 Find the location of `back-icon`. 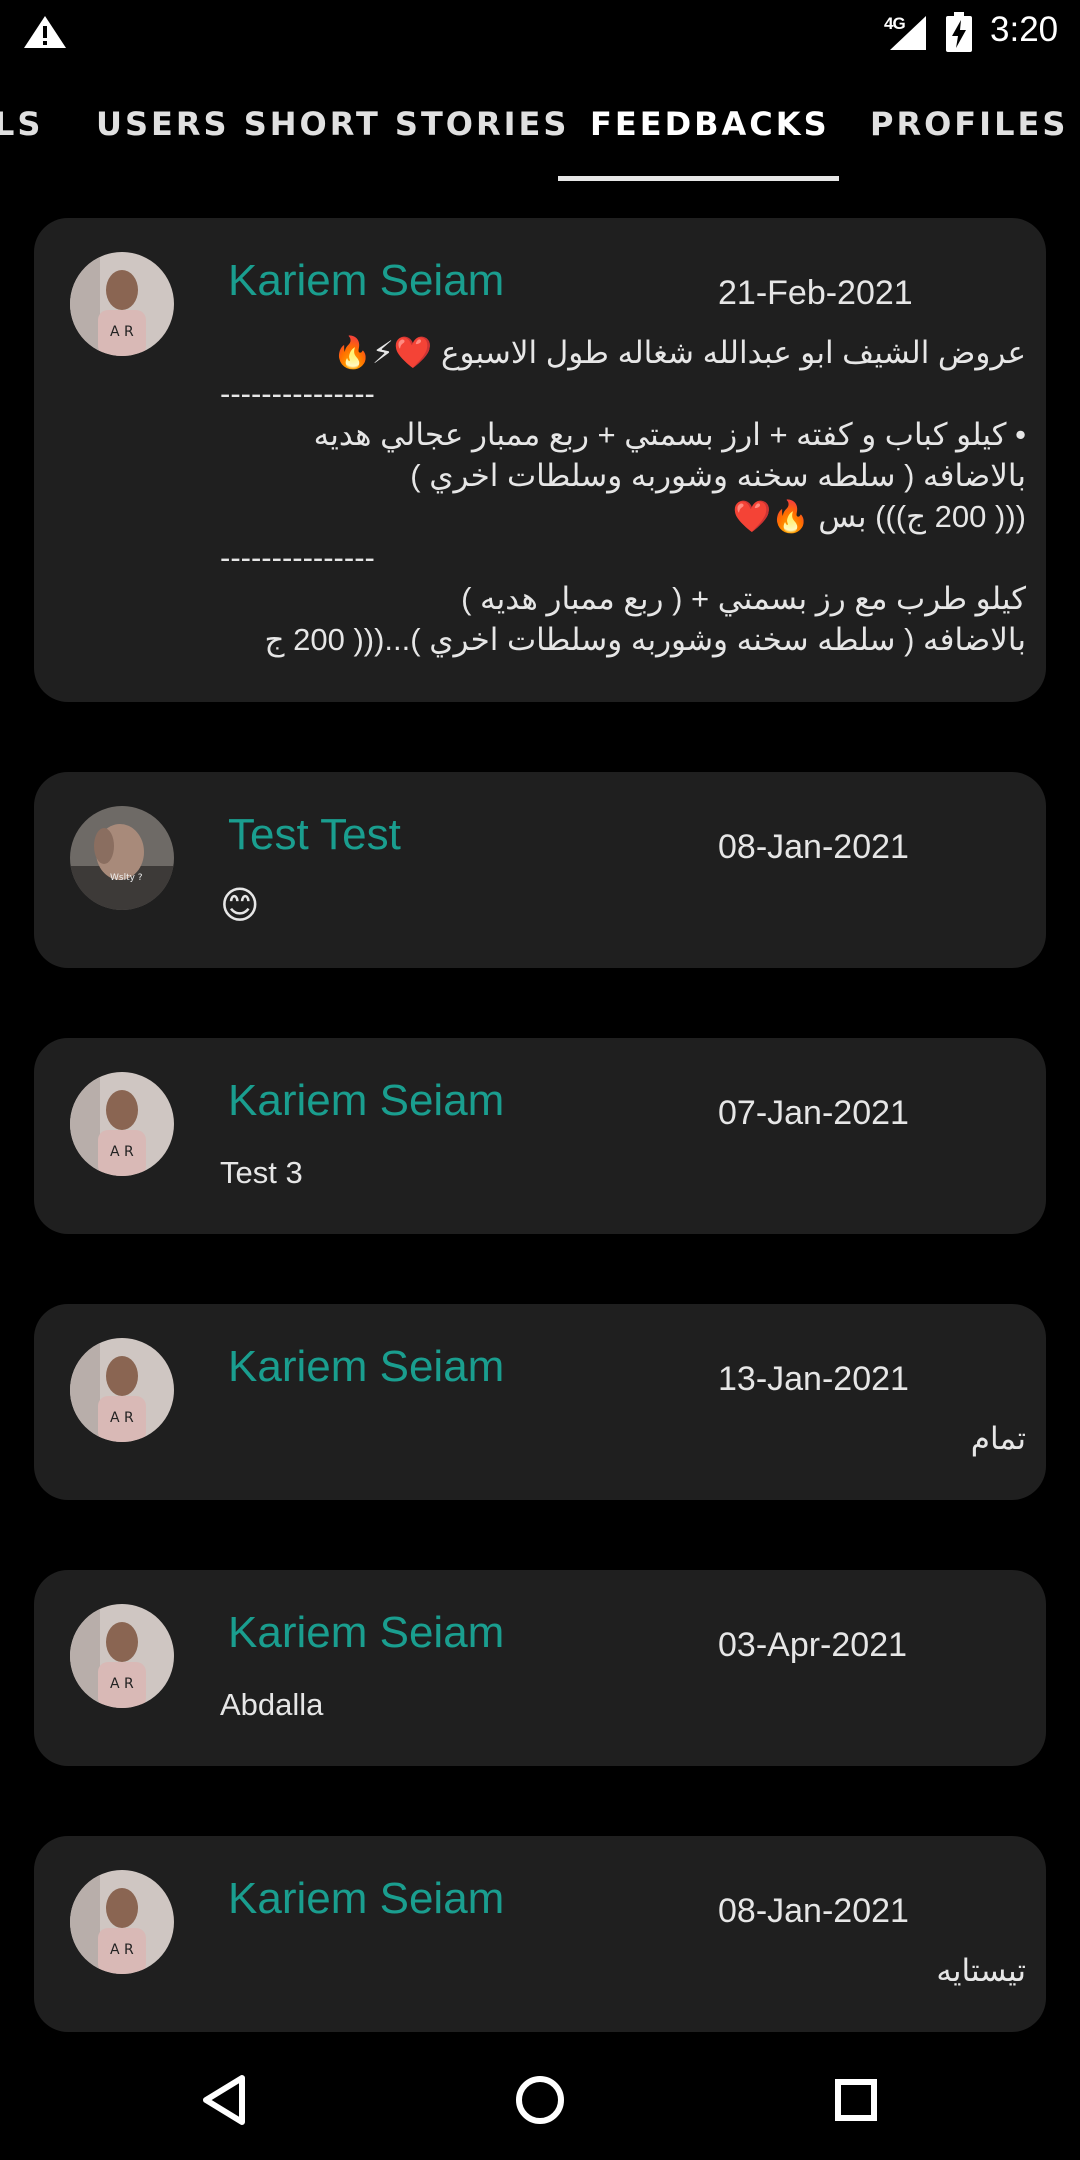

back-icon is located at coordinates (224, 2100).